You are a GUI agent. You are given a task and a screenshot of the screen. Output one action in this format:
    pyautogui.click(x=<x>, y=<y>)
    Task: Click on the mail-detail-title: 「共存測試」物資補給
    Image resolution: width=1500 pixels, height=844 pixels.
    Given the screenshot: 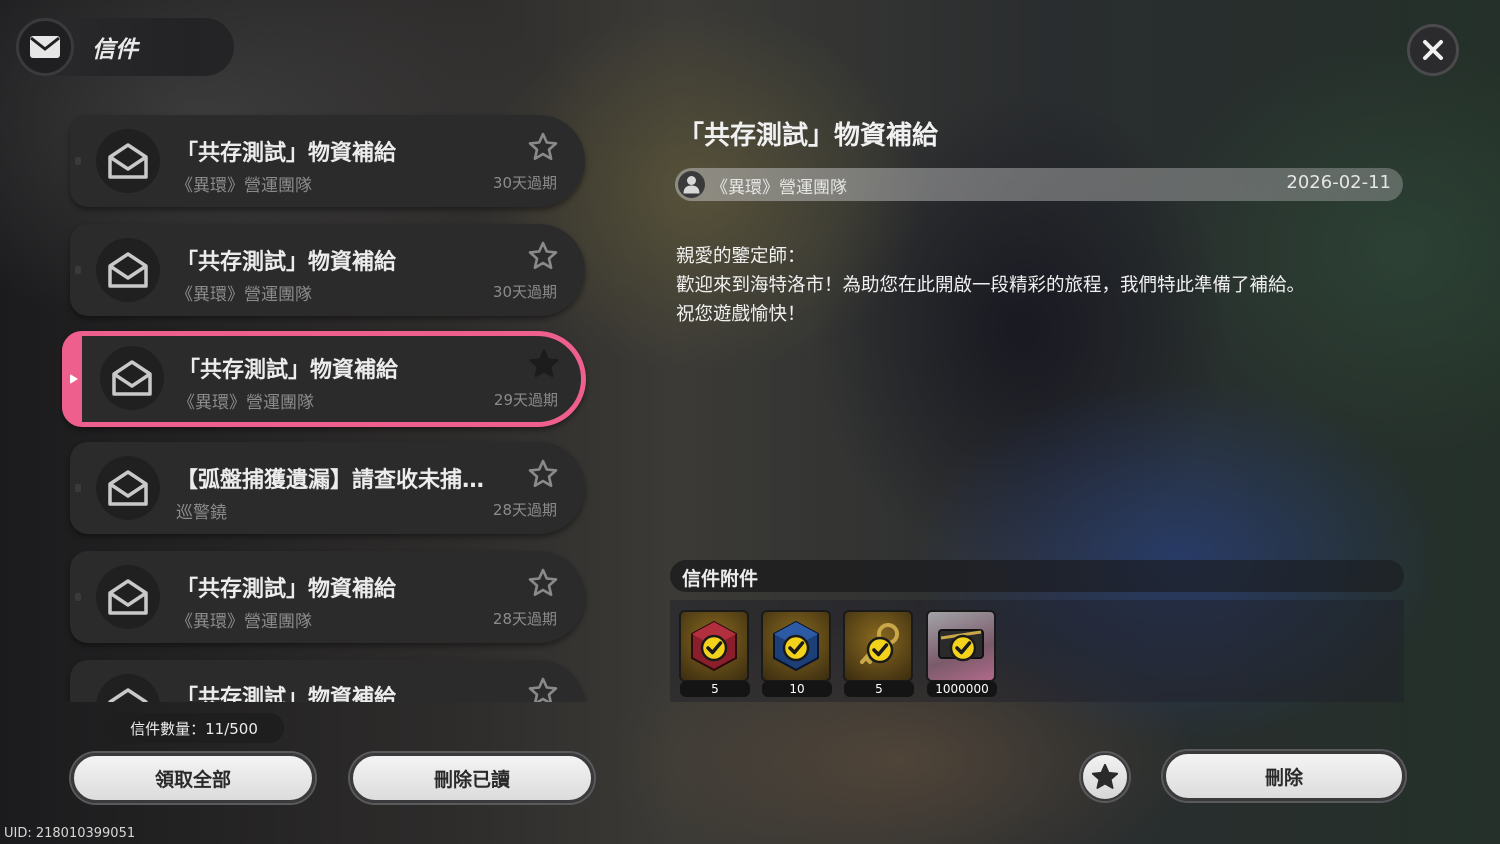 What is the action you would take?
    pyautogui.click(x=808, y=136)
    